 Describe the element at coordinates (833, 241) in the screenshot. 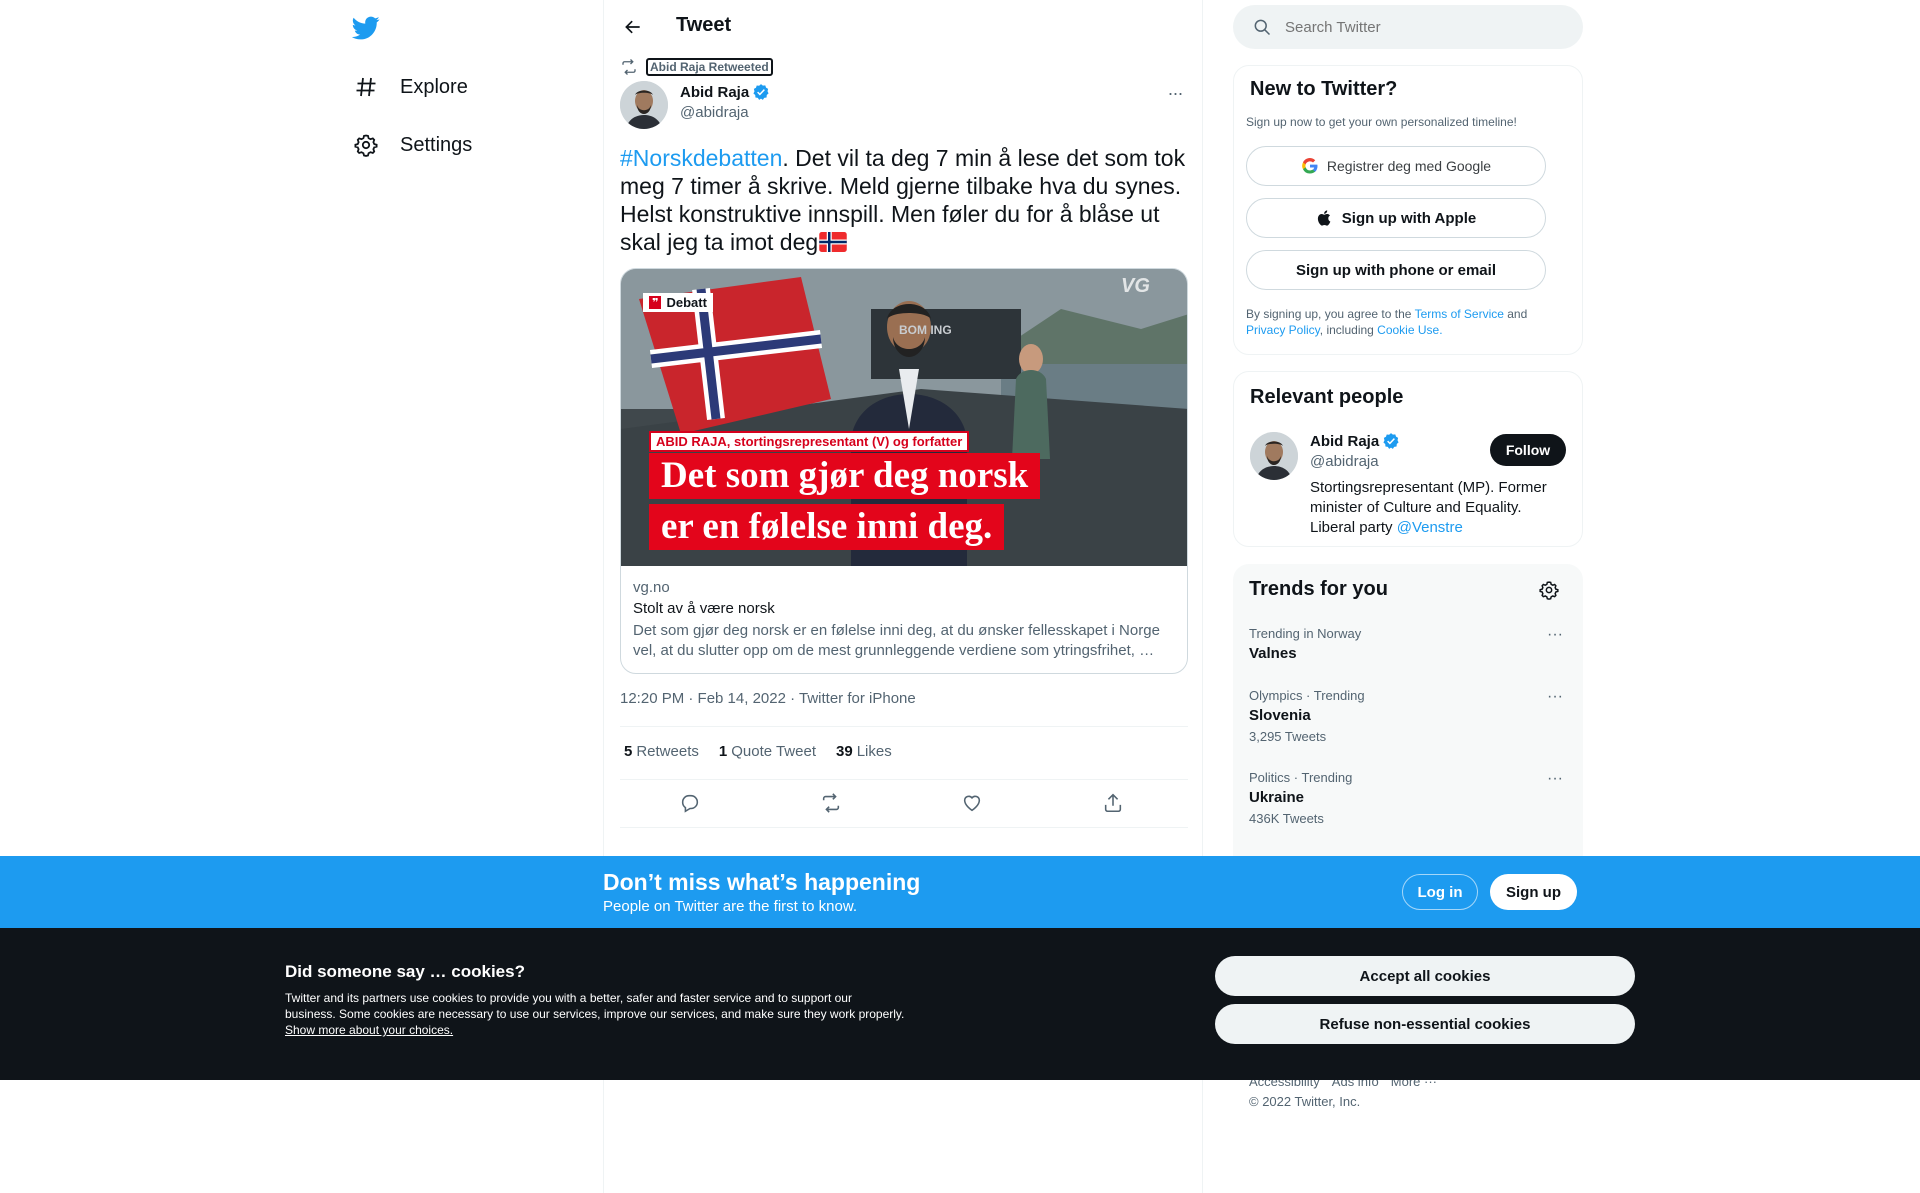

I see `norway-flag-icon` at that location.